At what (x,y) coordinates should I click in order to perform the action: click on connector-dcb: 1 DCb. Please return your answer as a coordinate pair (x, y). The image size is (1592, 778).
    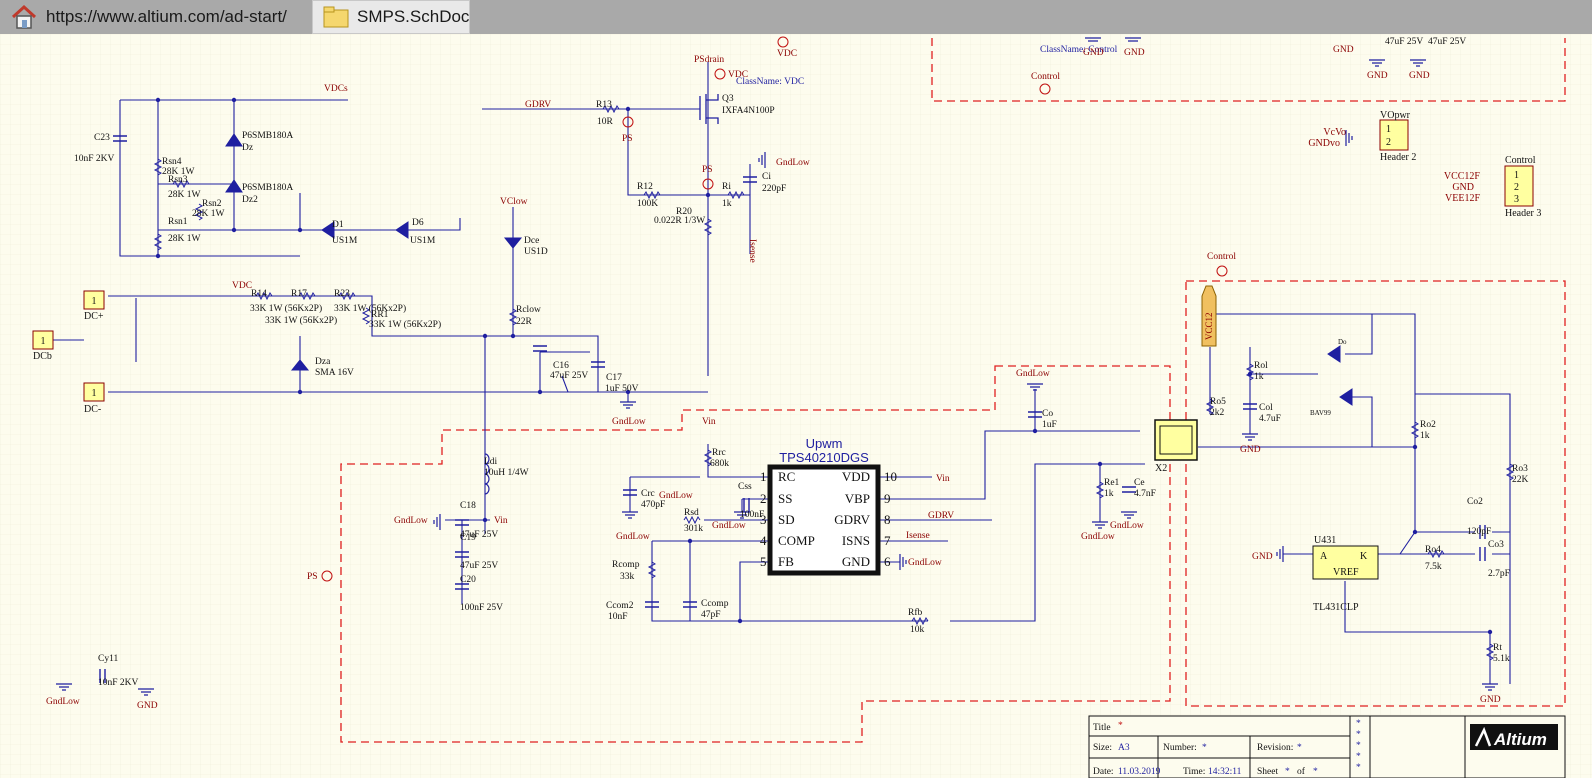
    Looking at the image, I should click on (43, 346).